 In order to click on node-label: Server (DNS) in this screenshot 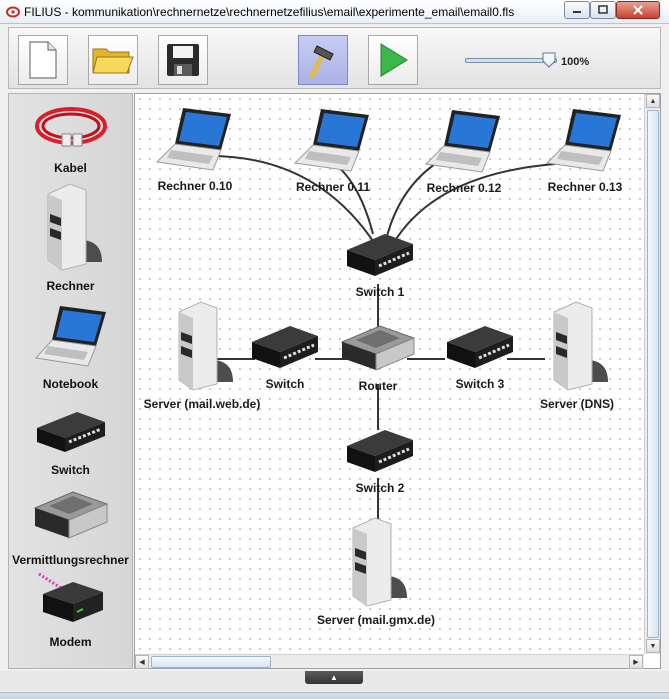, I will do `click(577, 404)`.